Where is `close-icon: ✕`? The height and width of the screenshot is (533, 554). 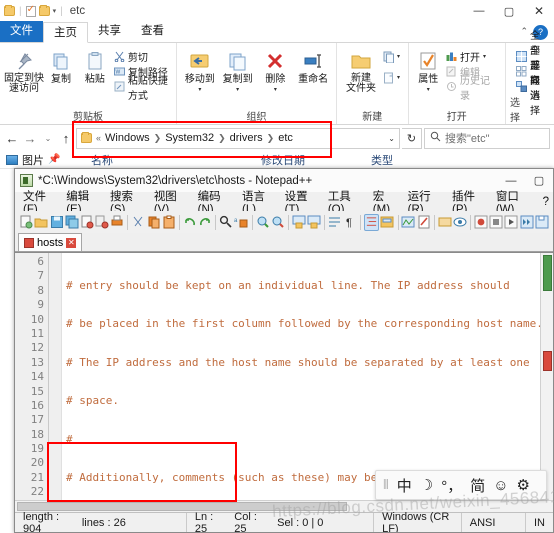 close-icon: ✕ is located at coordinates (71, 242).